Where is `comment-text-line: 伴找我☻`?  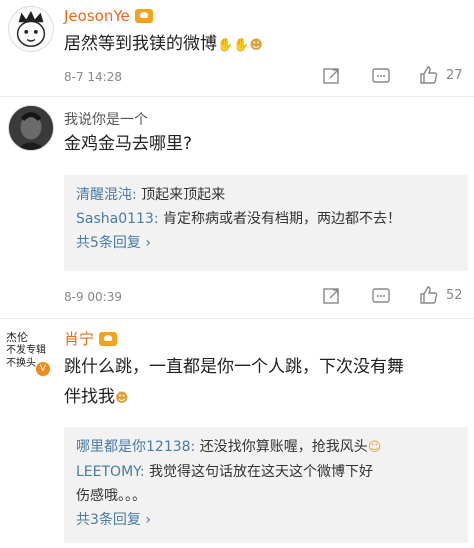 comment-text-line: 伴找我☻ is located at coordinates (96, 397).